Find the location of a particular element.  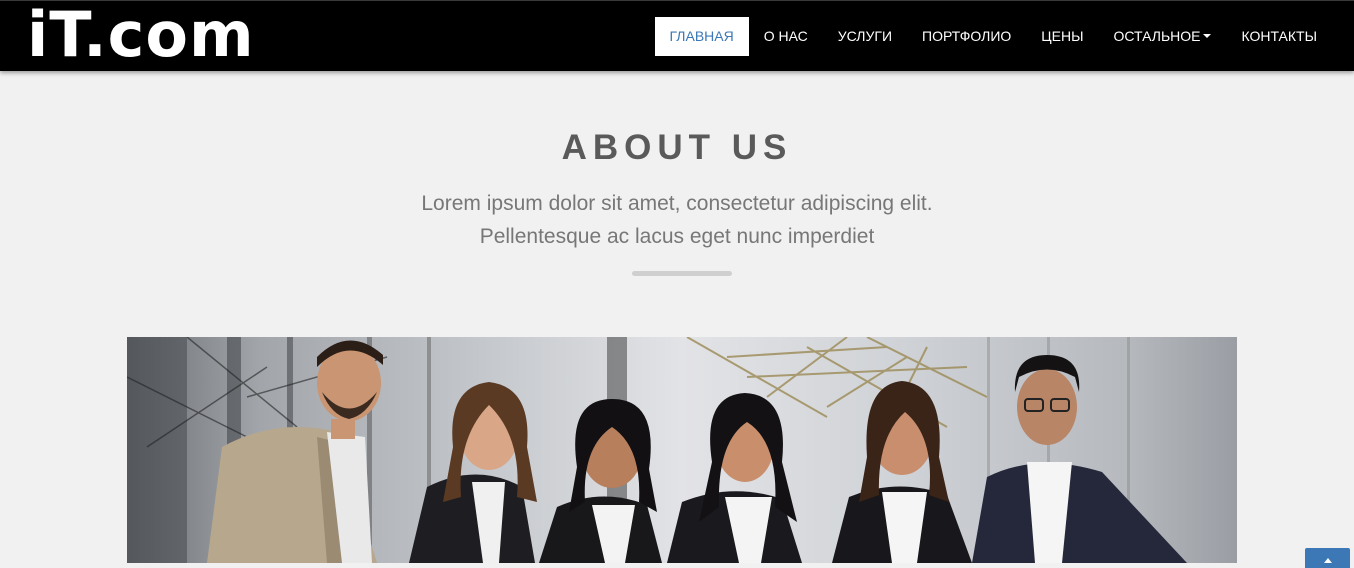

site-logo: iT.com is located at coordinates (141, 37).